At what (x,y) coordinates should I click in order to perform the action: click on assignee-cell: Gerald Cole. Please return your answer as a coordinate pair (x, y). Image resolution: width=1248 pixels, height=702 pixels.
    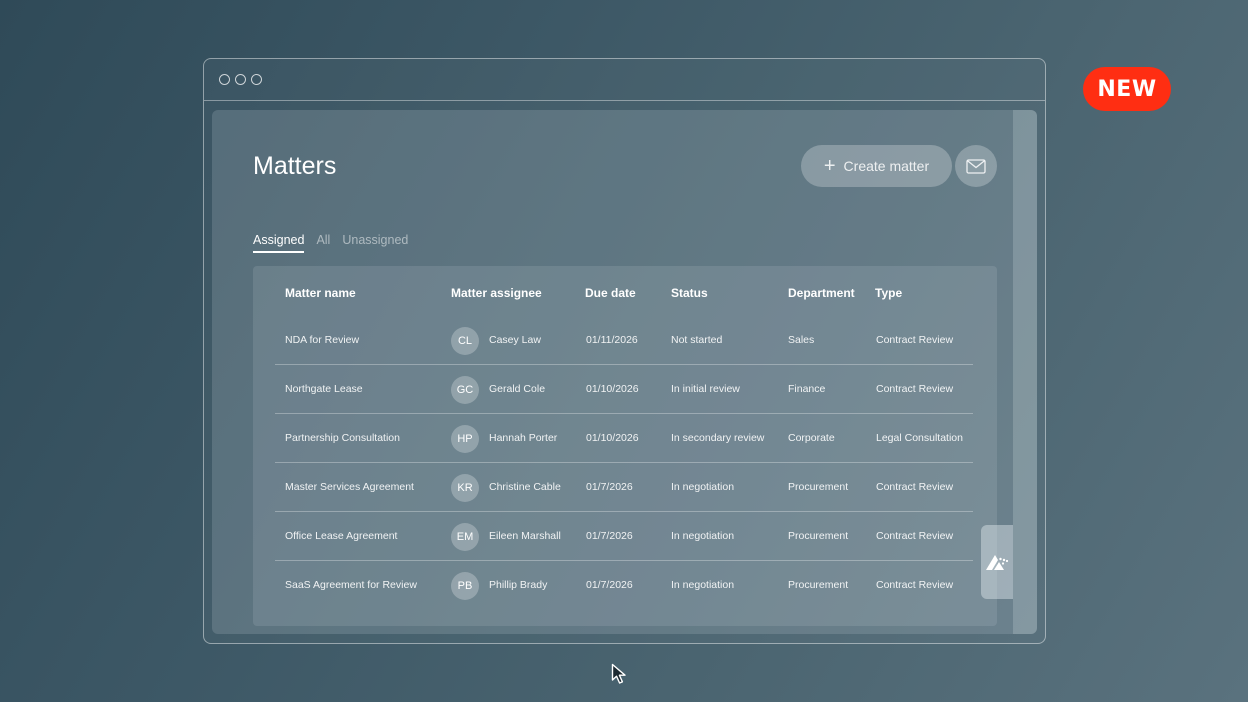
    Looking at the image, I should click on (517, 389).